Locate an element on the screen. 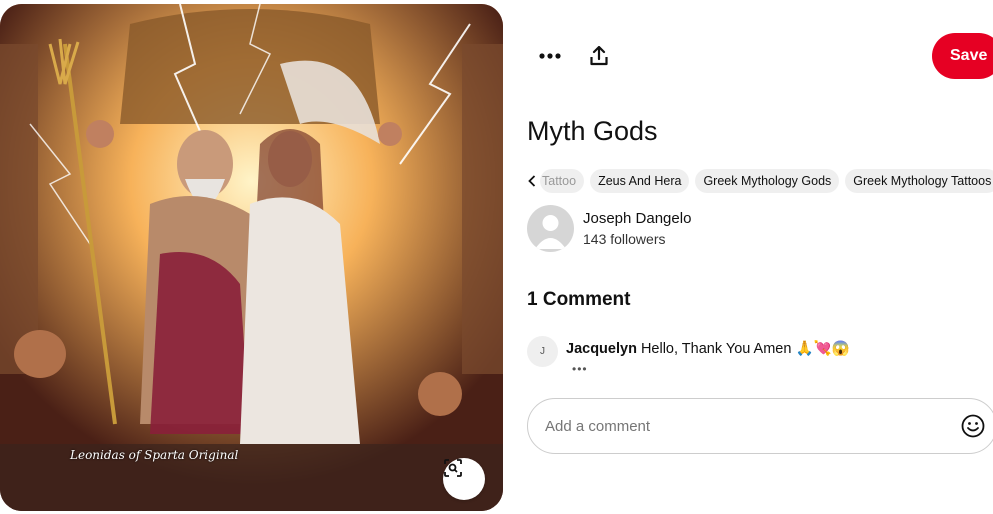 This screenshot has width=993, height=514. tag-label: Greek Mythology Gods is located at coordinates (767, 181).